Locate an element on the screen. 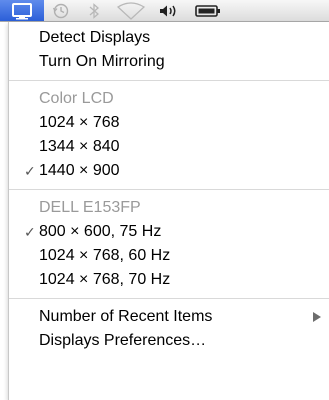  time-machine-menu-extra is located at coordinates (61, 10).